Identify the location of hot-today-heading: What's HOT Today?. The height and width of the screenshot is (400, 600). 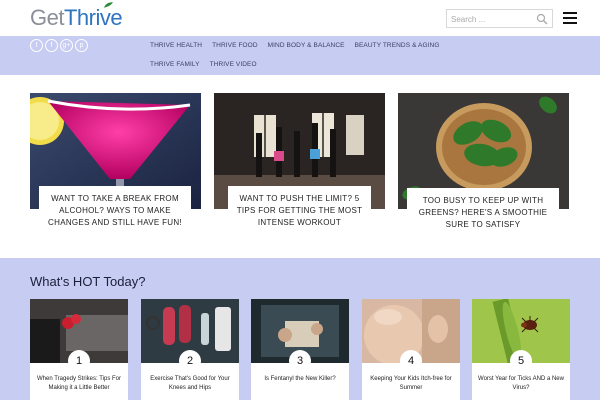
(88, 281).